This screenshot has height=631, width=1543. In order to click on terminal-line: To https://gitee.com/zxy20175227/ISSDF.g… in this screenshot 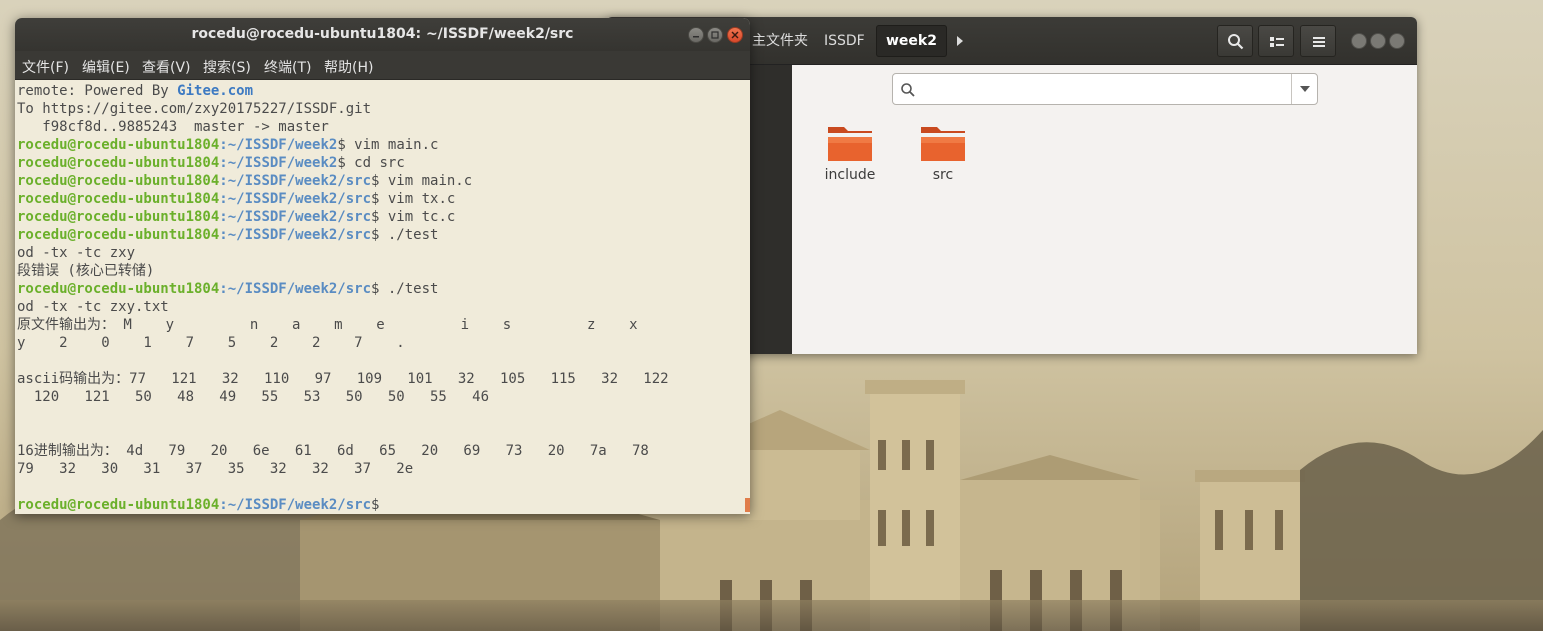, I will do `click(194, 109)`.